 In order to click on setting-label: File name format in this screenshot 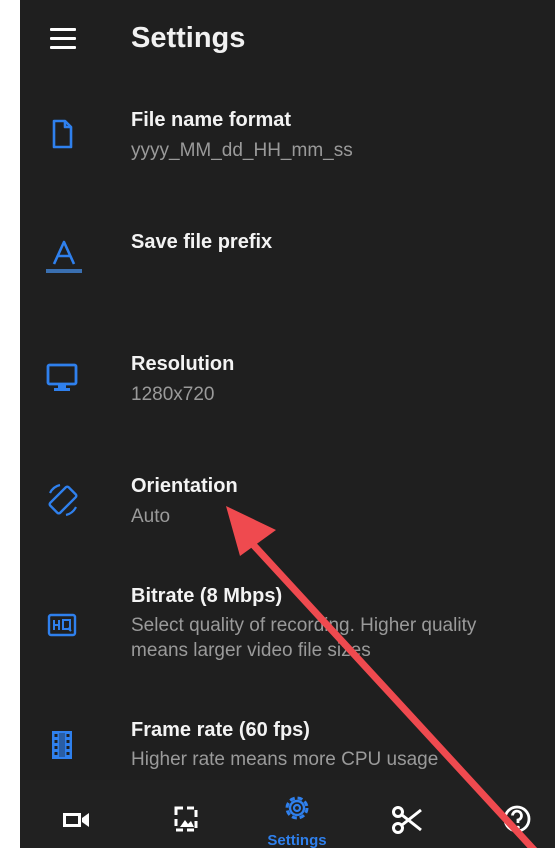, I will do `click(211, 120)`.